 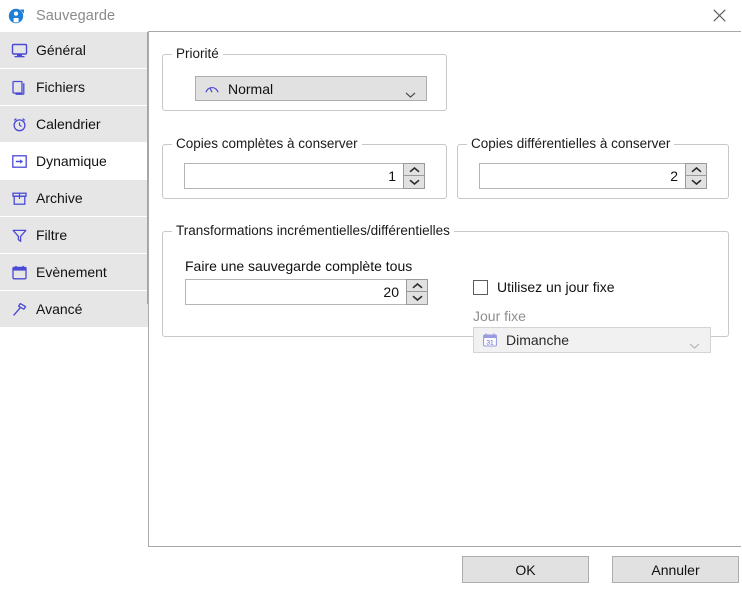 What do you see at coordinates (61, 50) in the screenshot?
I see `sidebar-item-label: Général` at bounding box center [61, 50].